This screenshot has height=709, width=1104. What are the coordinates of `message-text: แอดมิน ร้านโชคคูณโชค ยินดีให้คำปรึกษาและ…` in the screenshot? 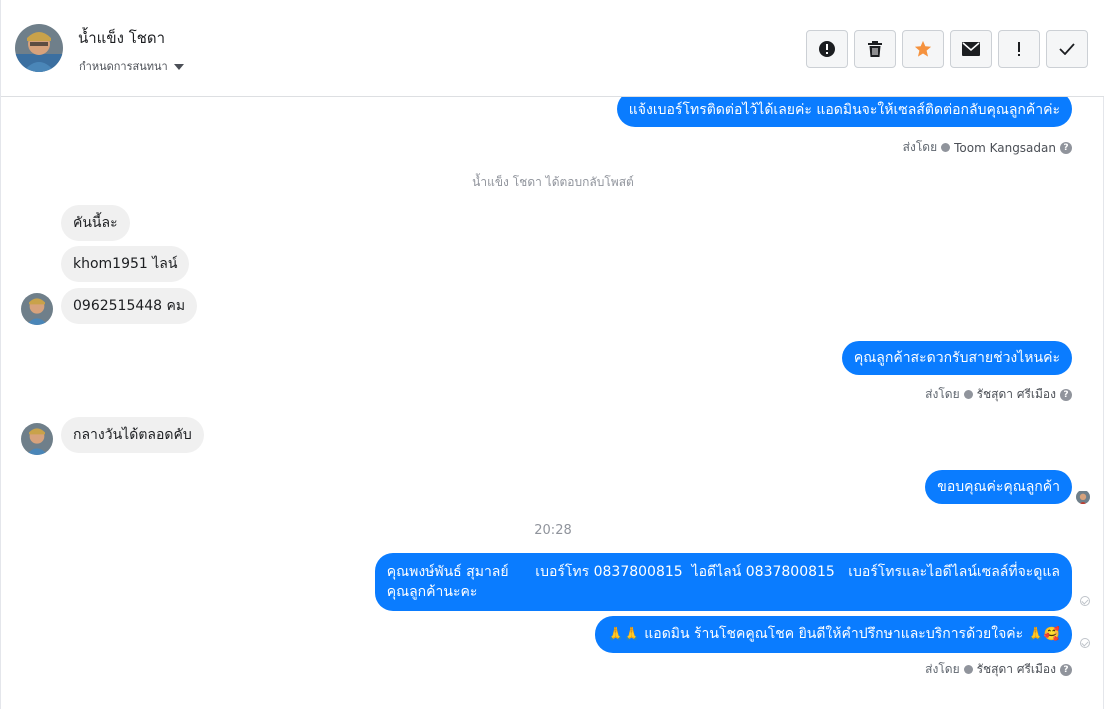 It's located at (834, 634).